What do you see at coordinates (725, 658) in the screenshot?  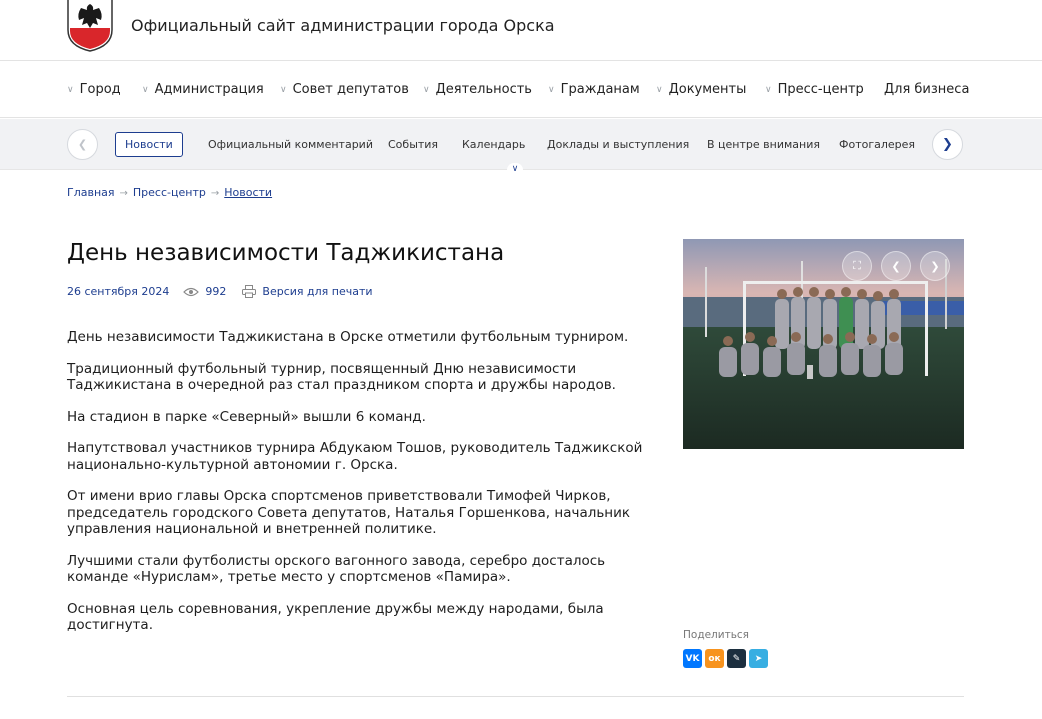 I see `share-buttons: VK ок ✎ ➤` at bounding box center [725, 658].